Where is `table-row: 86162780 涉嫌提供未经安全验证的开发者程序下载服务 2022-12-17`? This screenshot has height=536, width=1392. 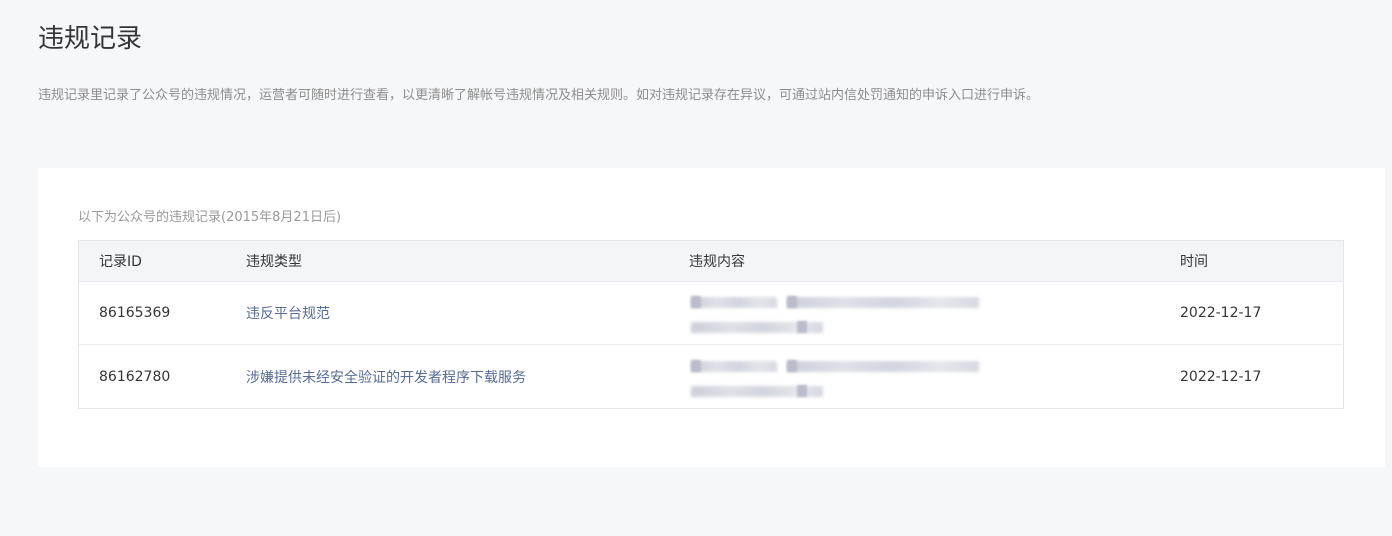
table-row: 86162780 涉嫌提供未经安全验证的开发者程序下载服务 2022-12-17 is located at coordinates (711, 376).